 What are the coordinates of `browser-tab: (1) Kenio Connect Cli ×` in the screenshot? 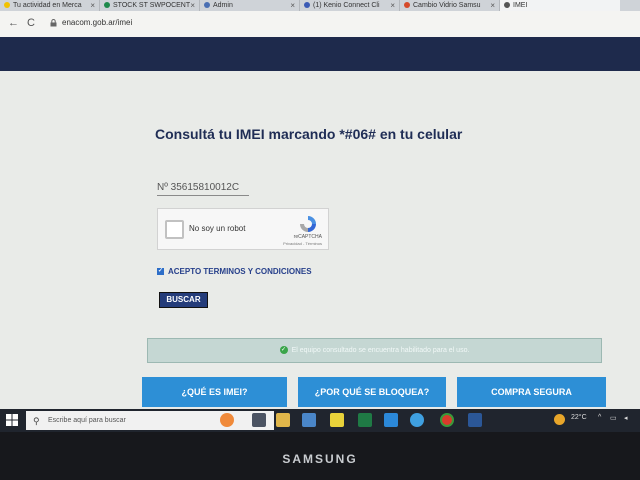 It's located at (350, 5).